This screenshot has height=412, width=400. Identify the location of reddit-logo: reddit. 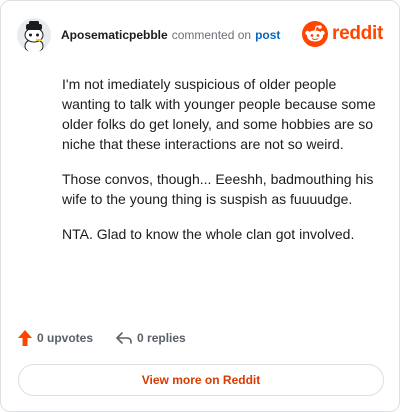
(342, 34).